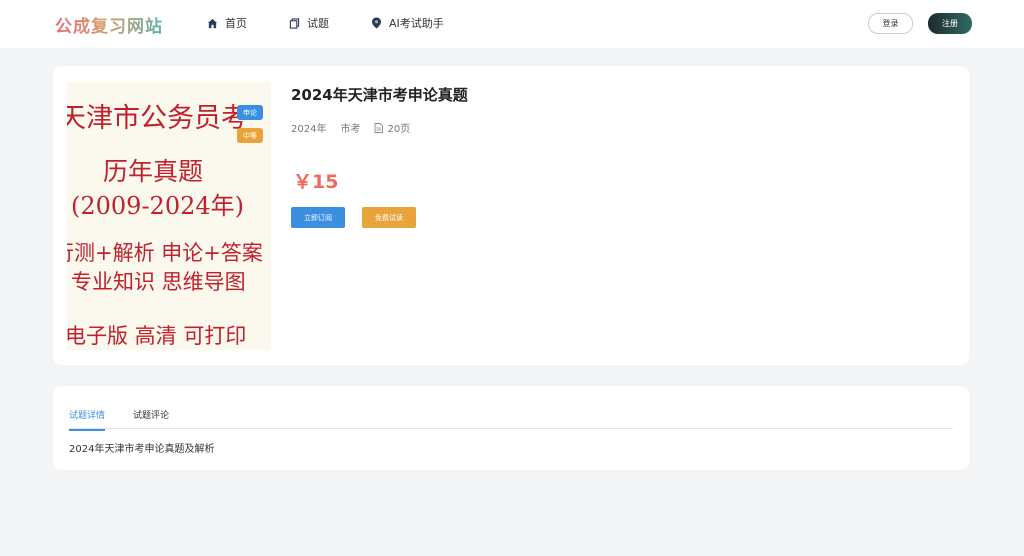 Image resolution: width=1024 pixels, height=556 pixels. I want to click on exam-pages-label: 20页, so click(399, 129).